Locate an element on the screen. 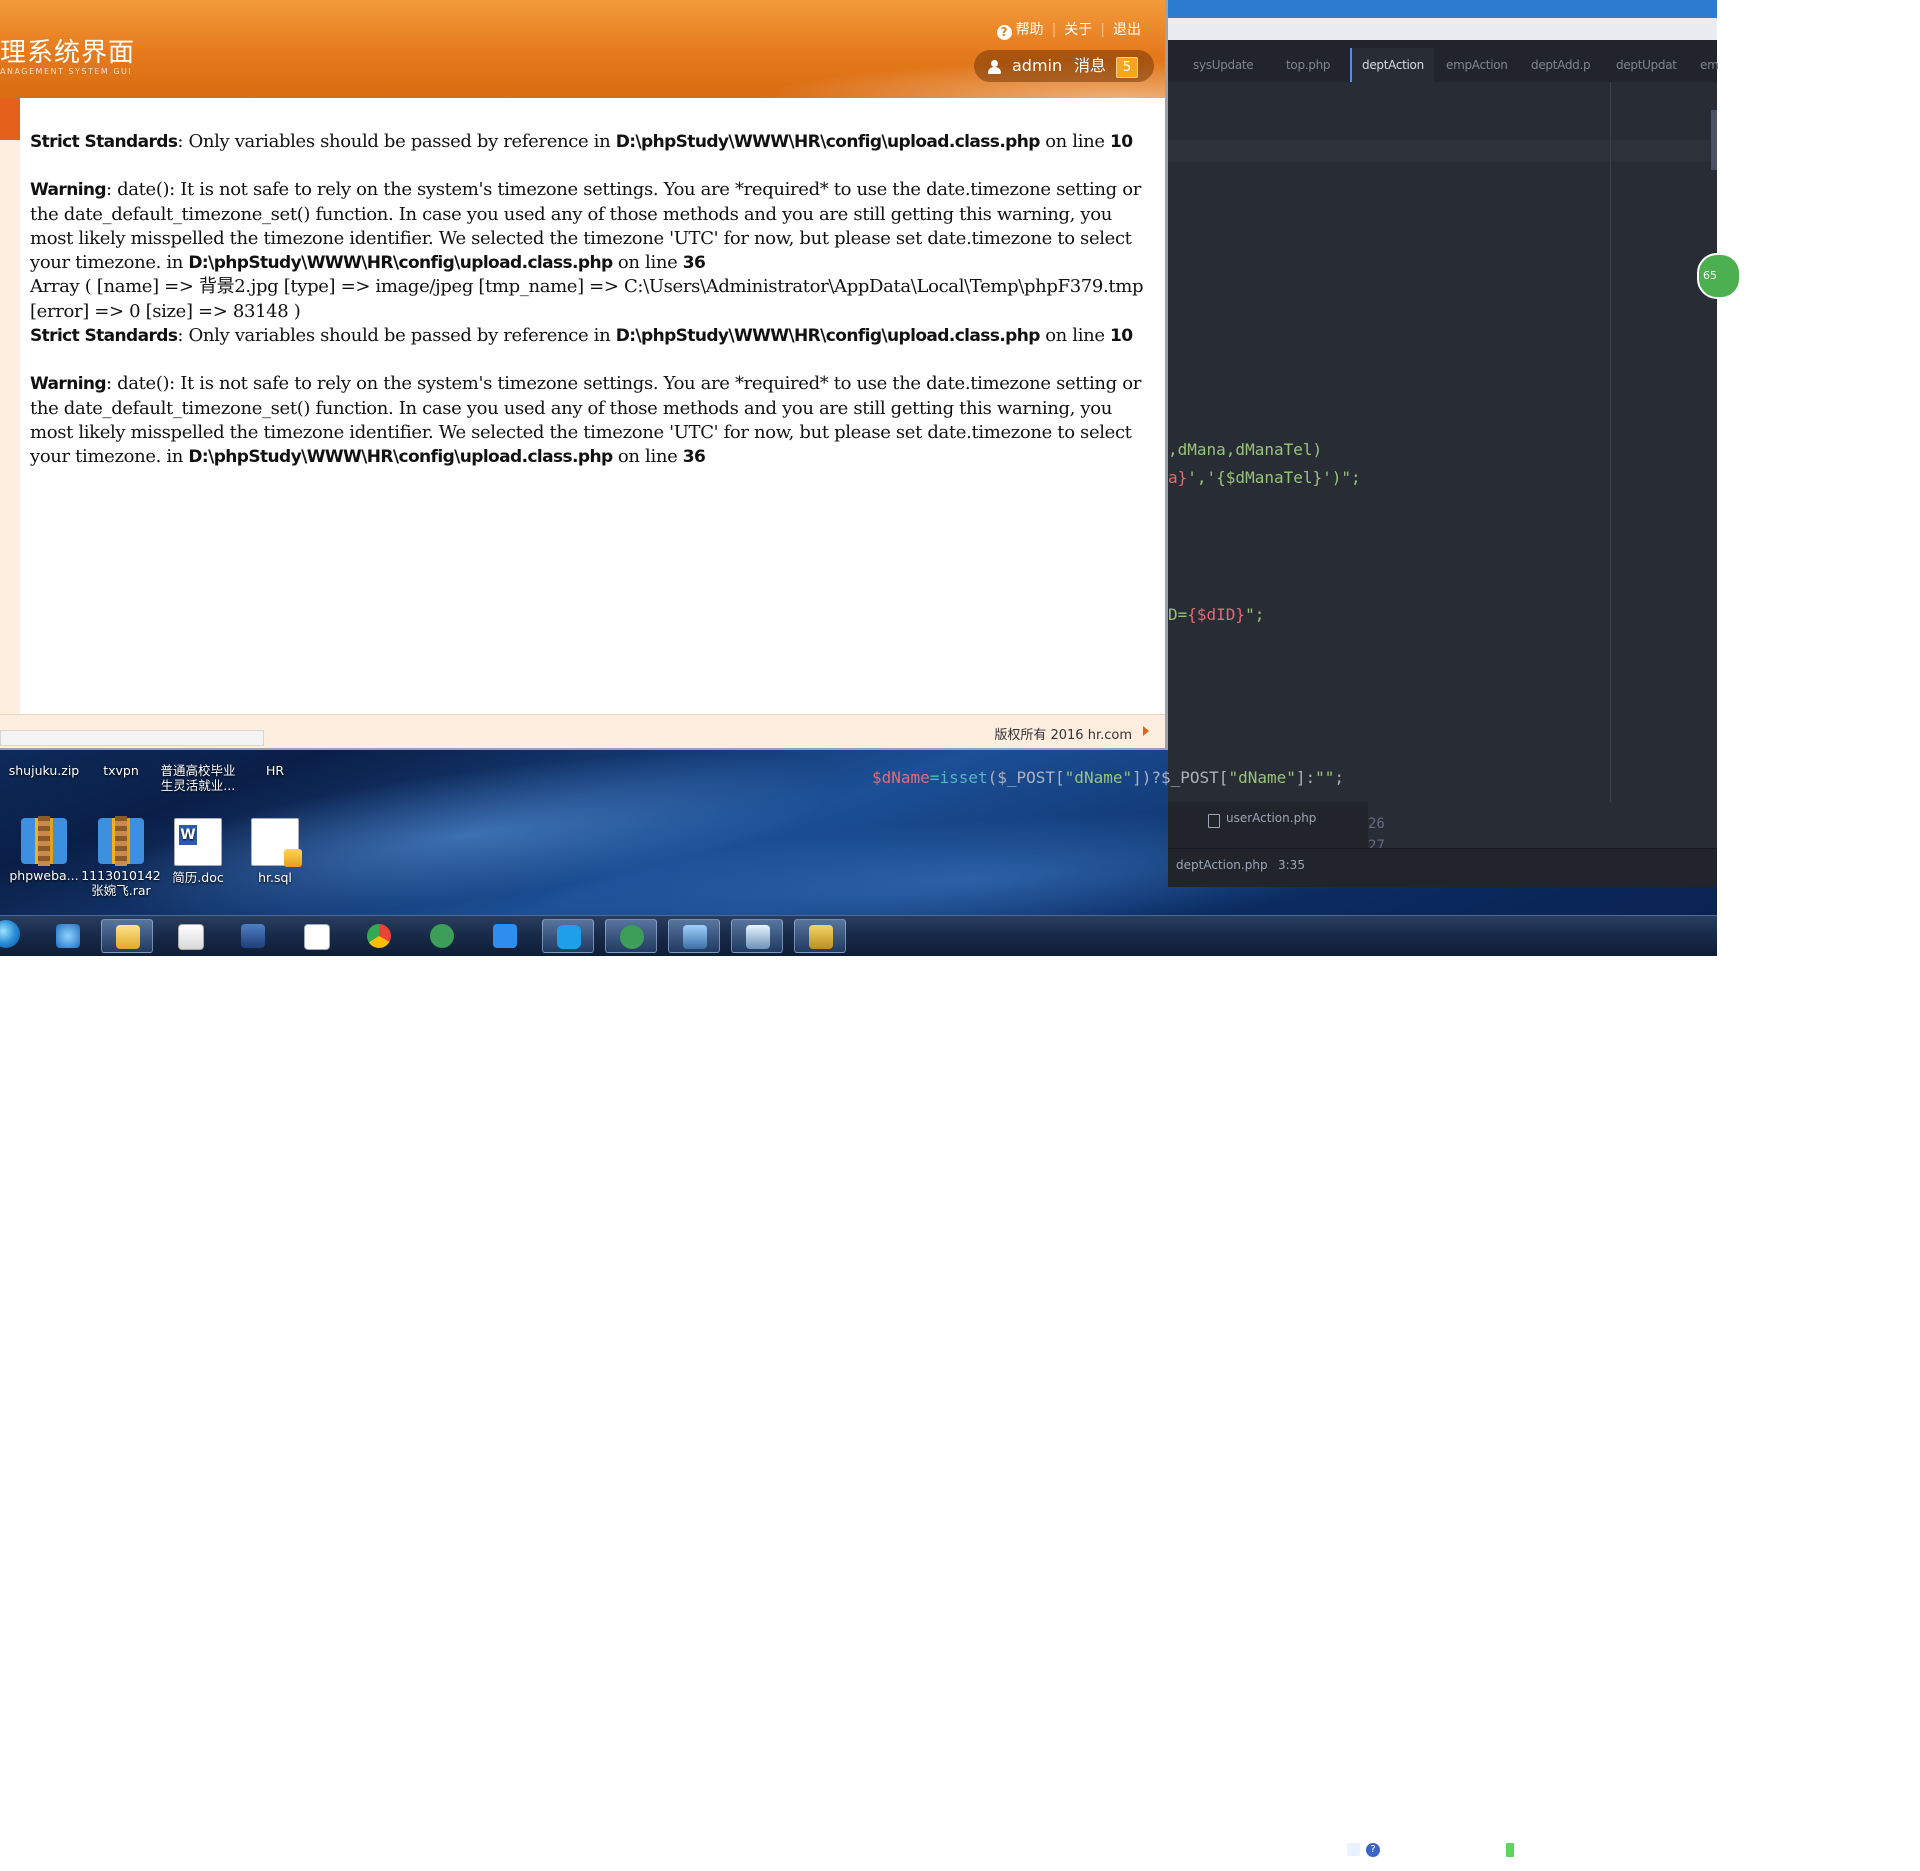 This screenshot has width=1920, height=1871. user-icon is located at coordinates (994, 67).